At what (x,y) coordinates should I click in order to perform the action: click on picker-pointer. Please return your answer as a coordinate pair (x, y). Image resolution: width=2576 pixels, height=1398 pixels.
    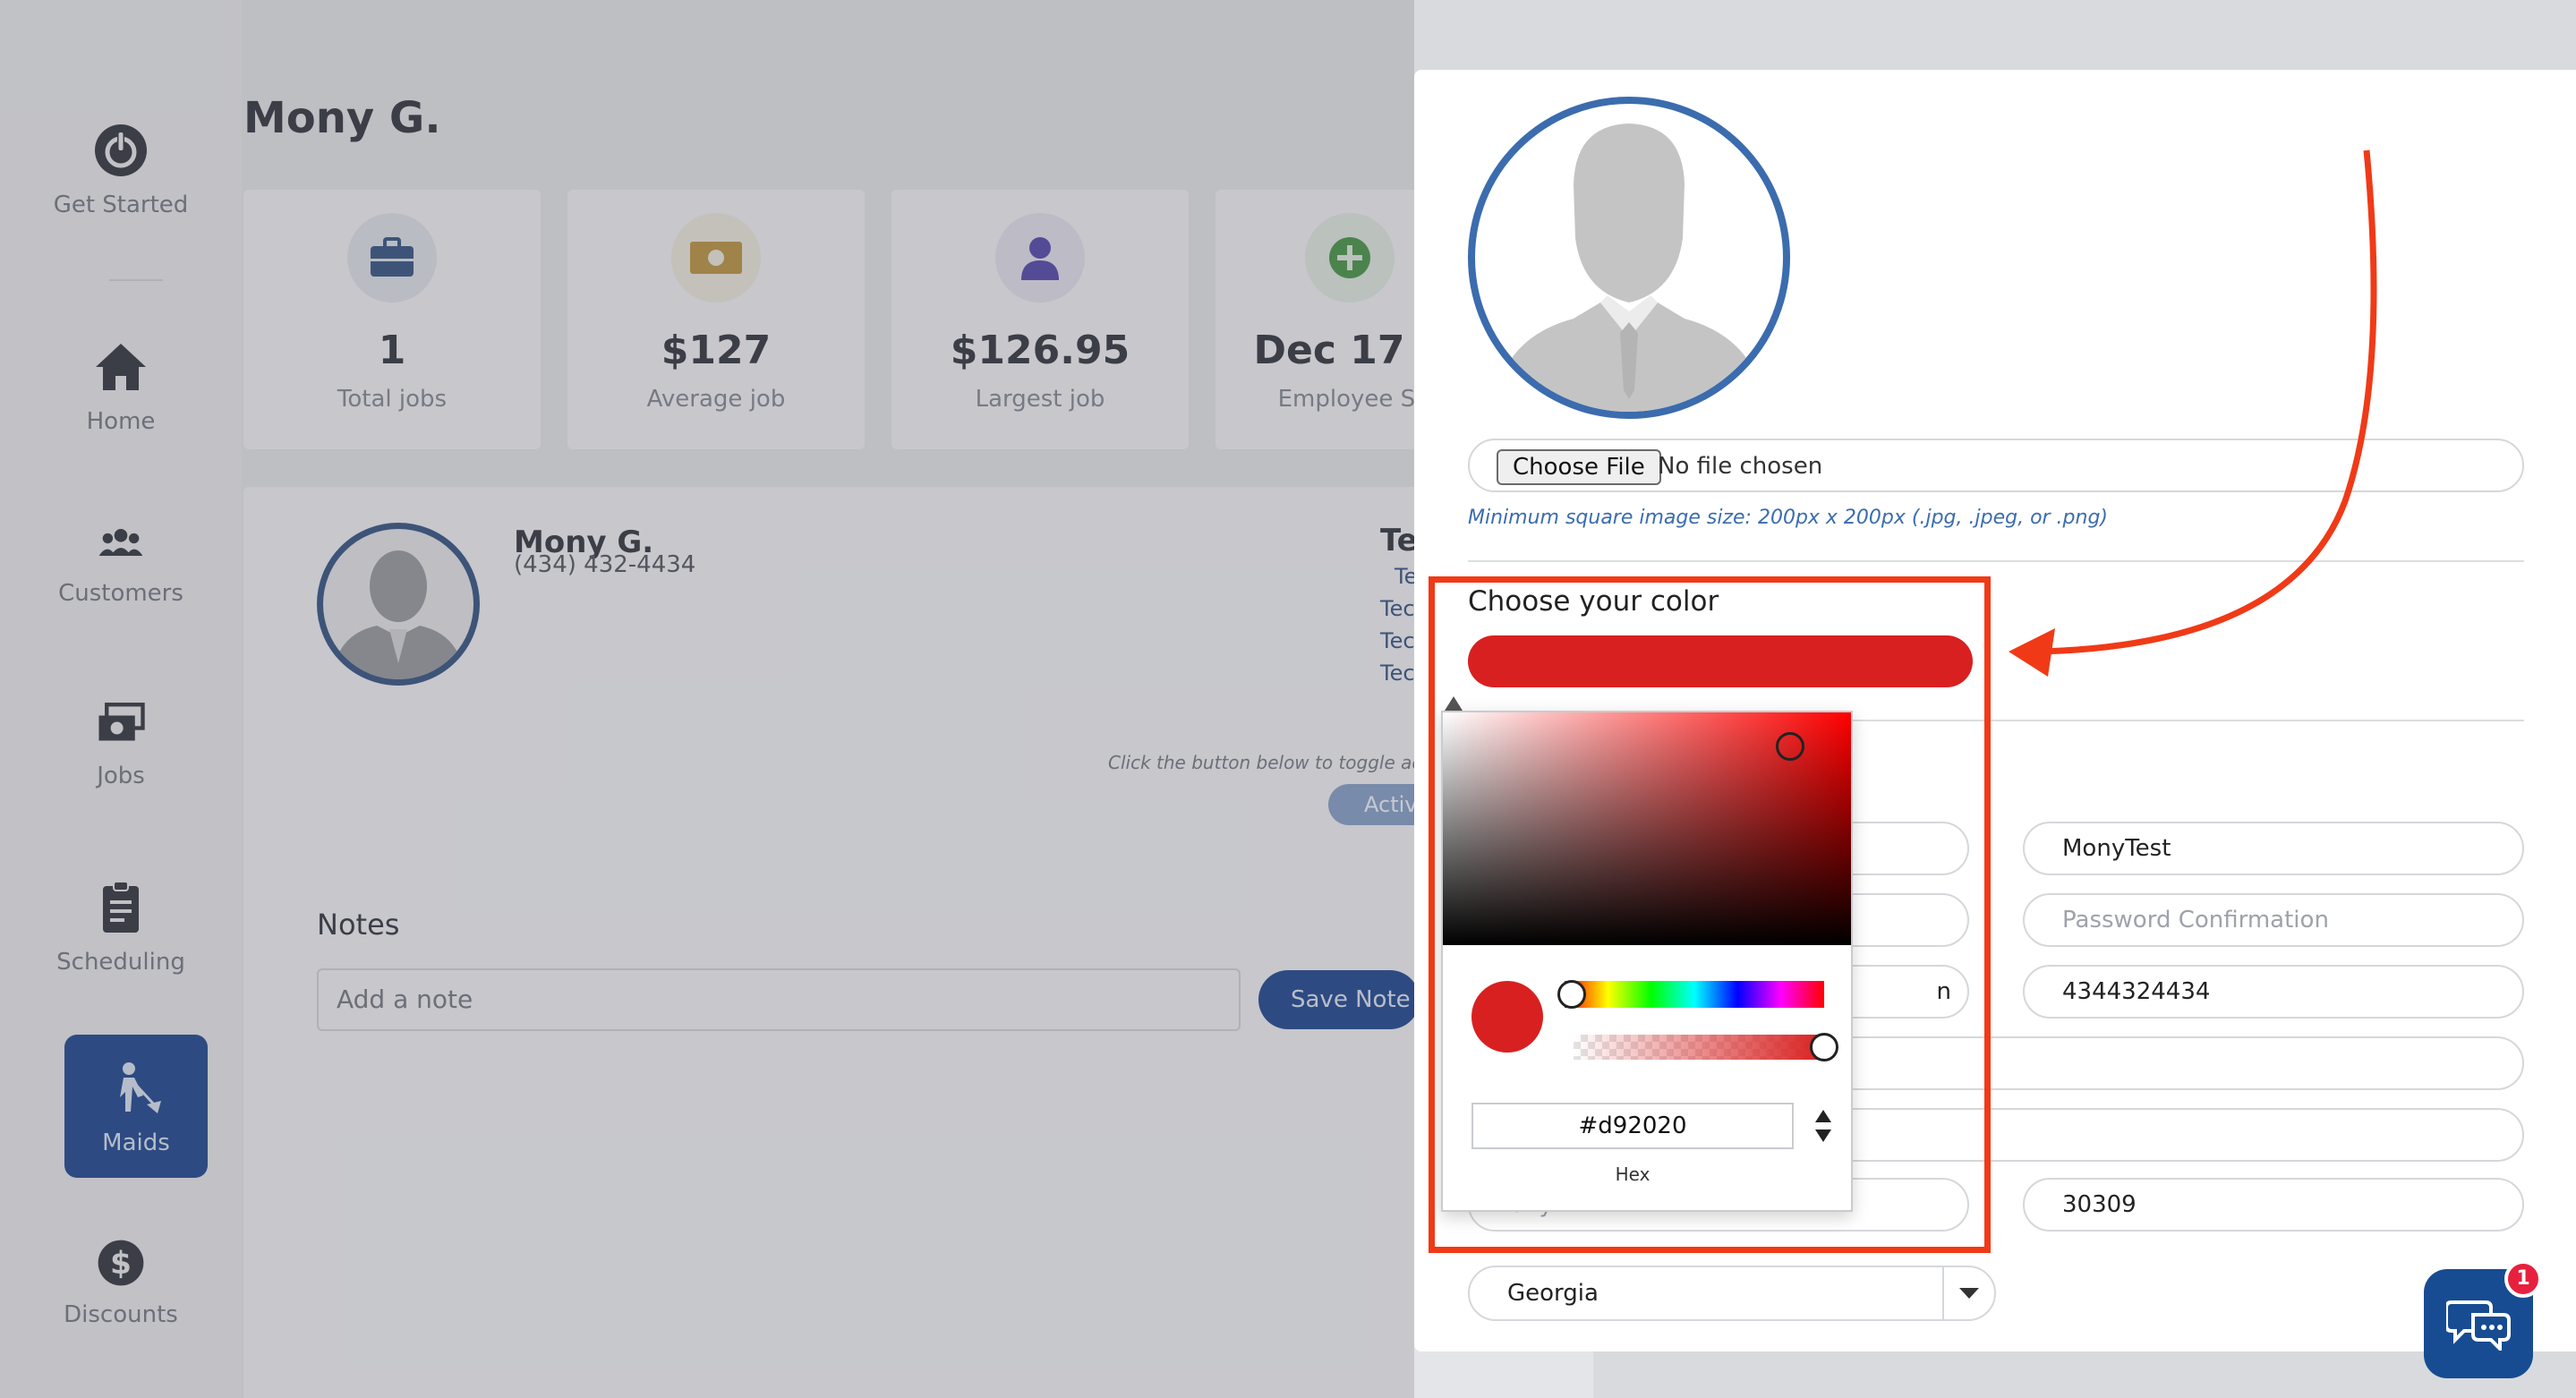
    Looking at the image, I should click on (1454, 704).